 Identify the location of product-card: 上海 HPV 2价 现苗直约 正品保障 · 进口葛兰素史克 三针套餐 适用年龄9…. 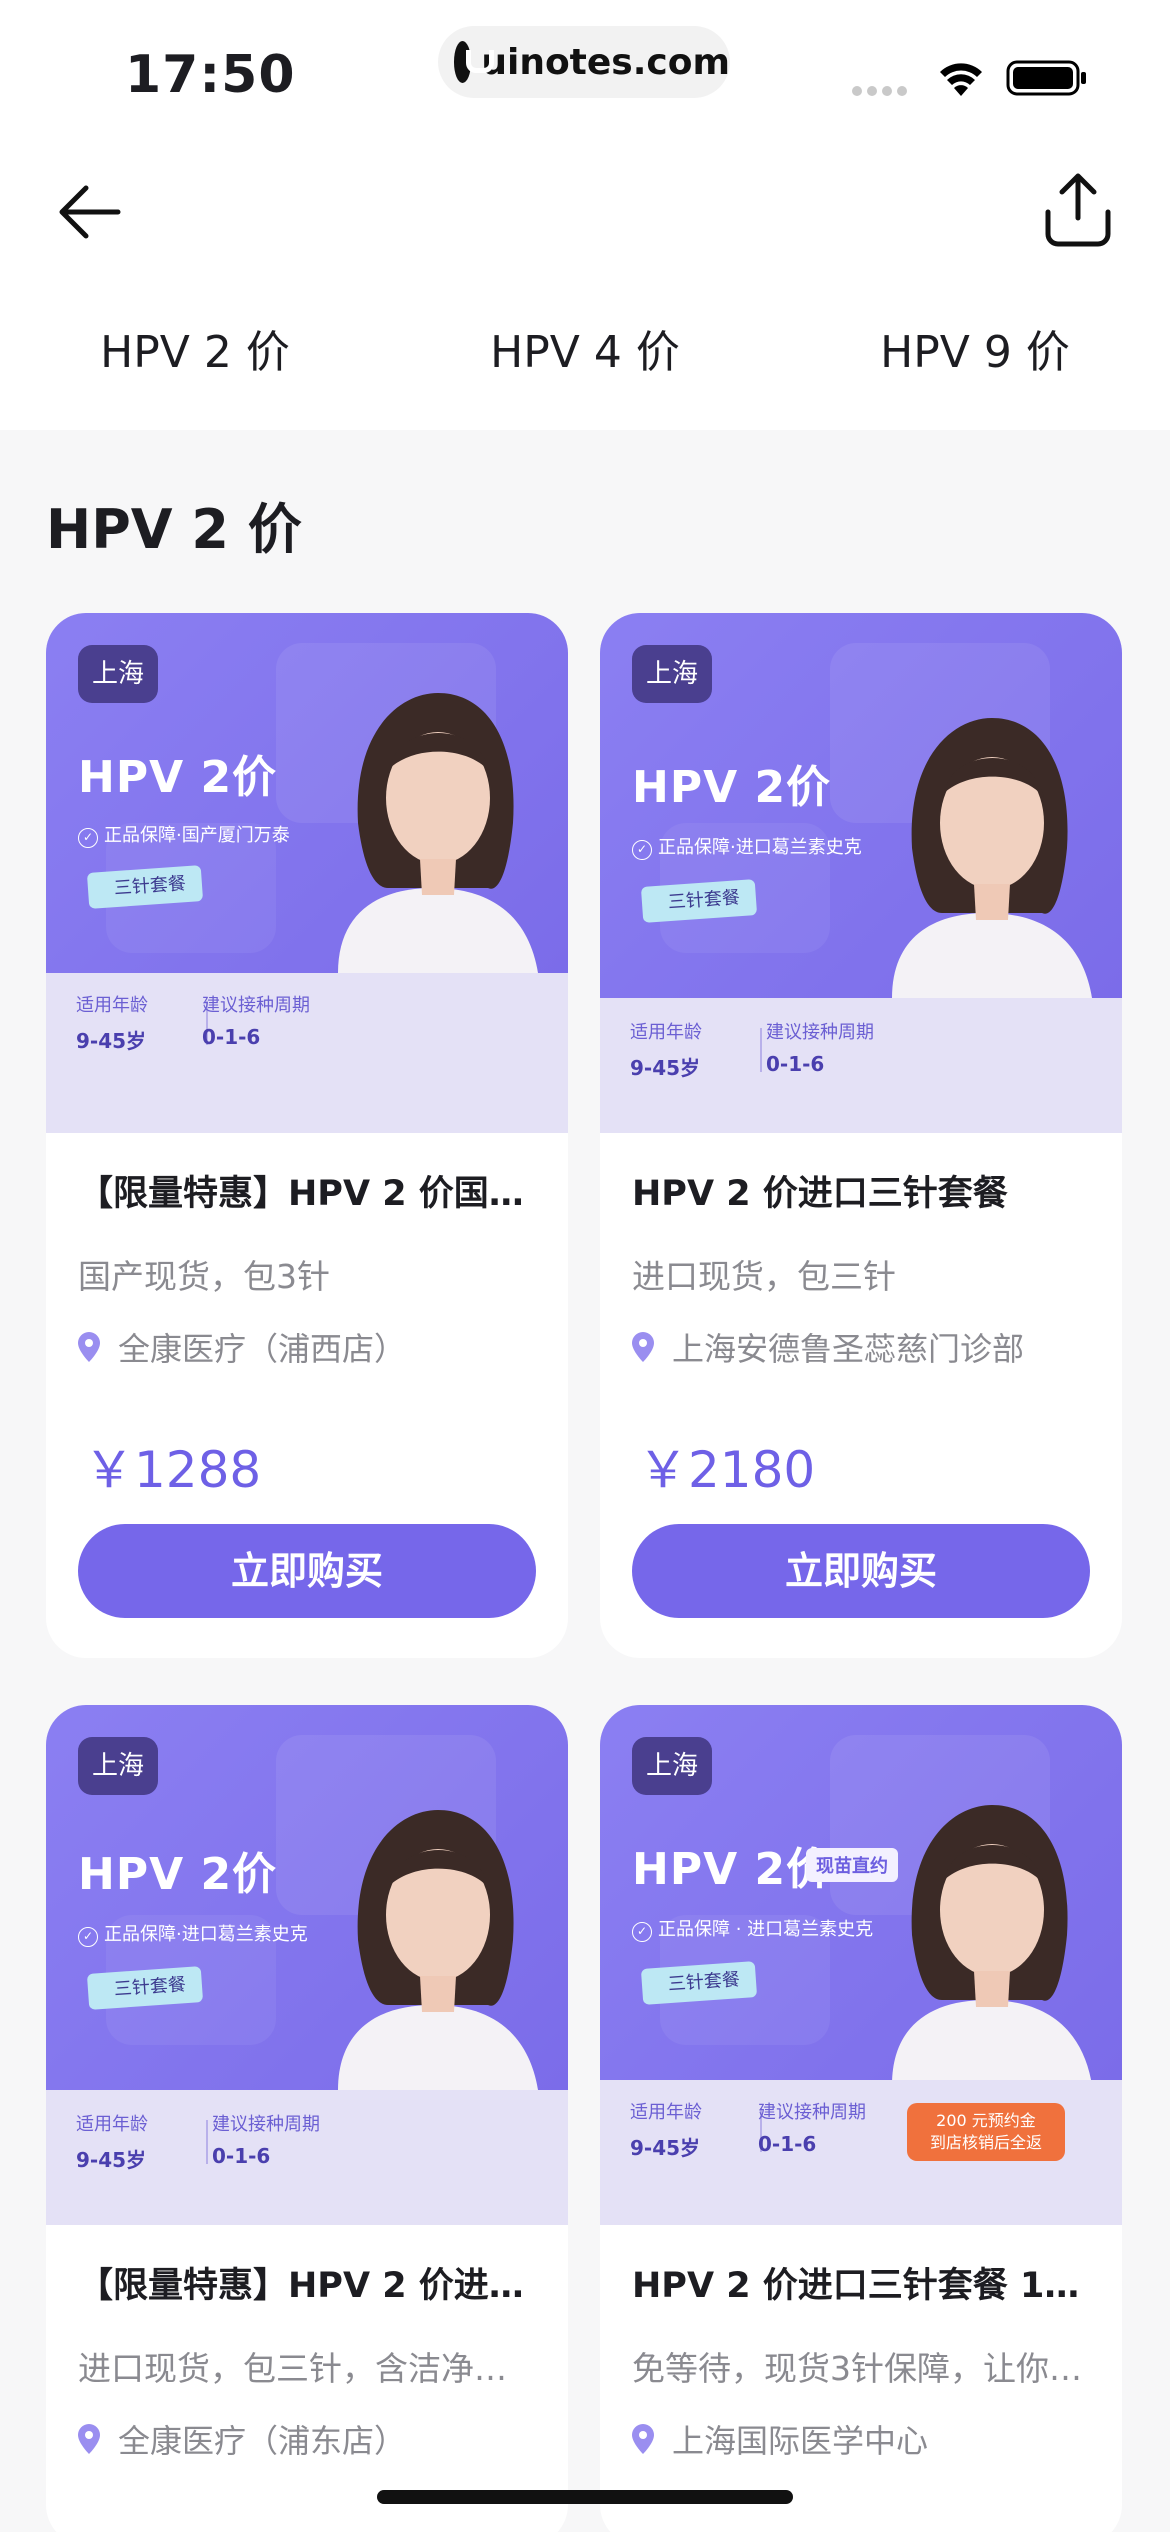
(861, 2118).